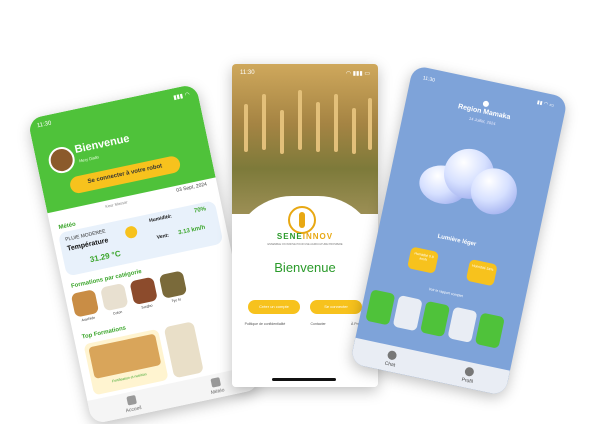  I want to click on signal-wifi-icon: ▮▮▮ ◠, so click(181, 97).